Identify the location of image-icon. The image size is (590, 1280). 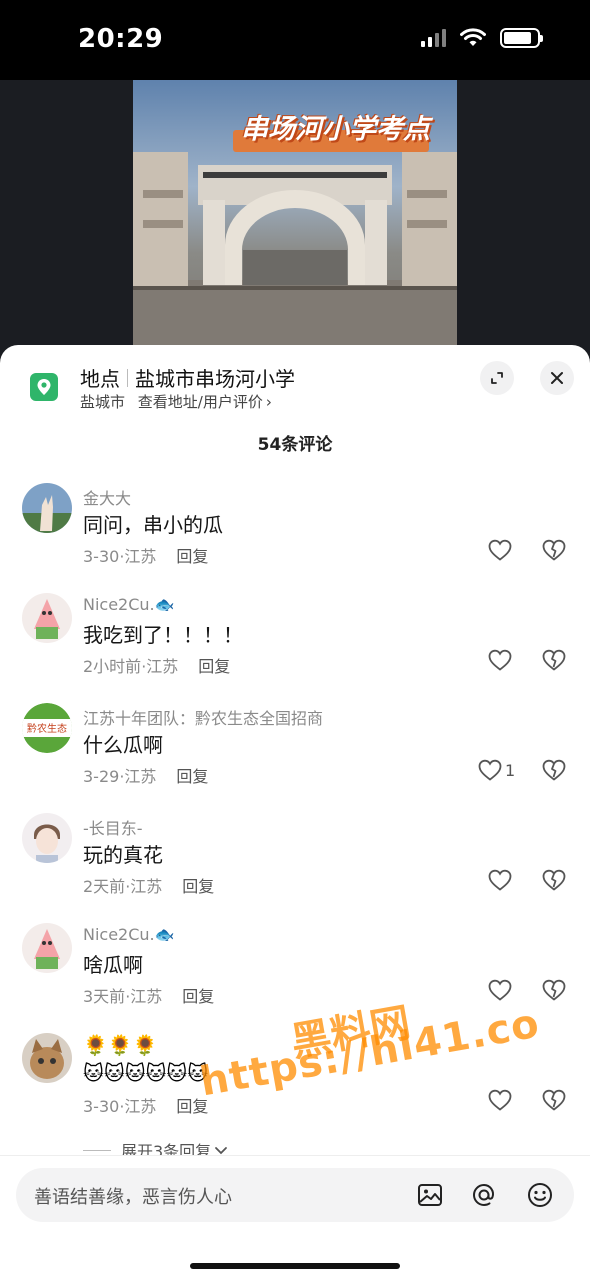
(430, 1195).